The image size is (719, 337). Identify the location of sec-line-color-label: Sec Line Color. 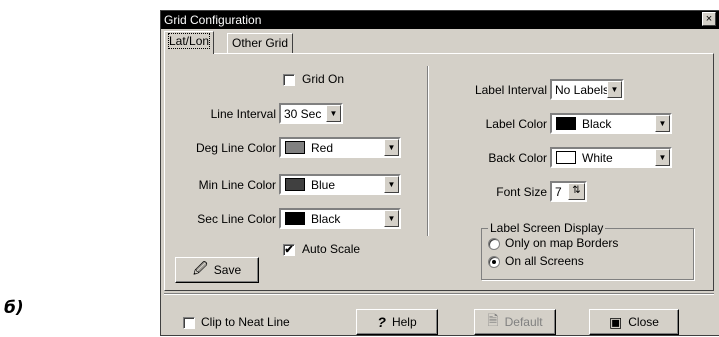
(236, 219).